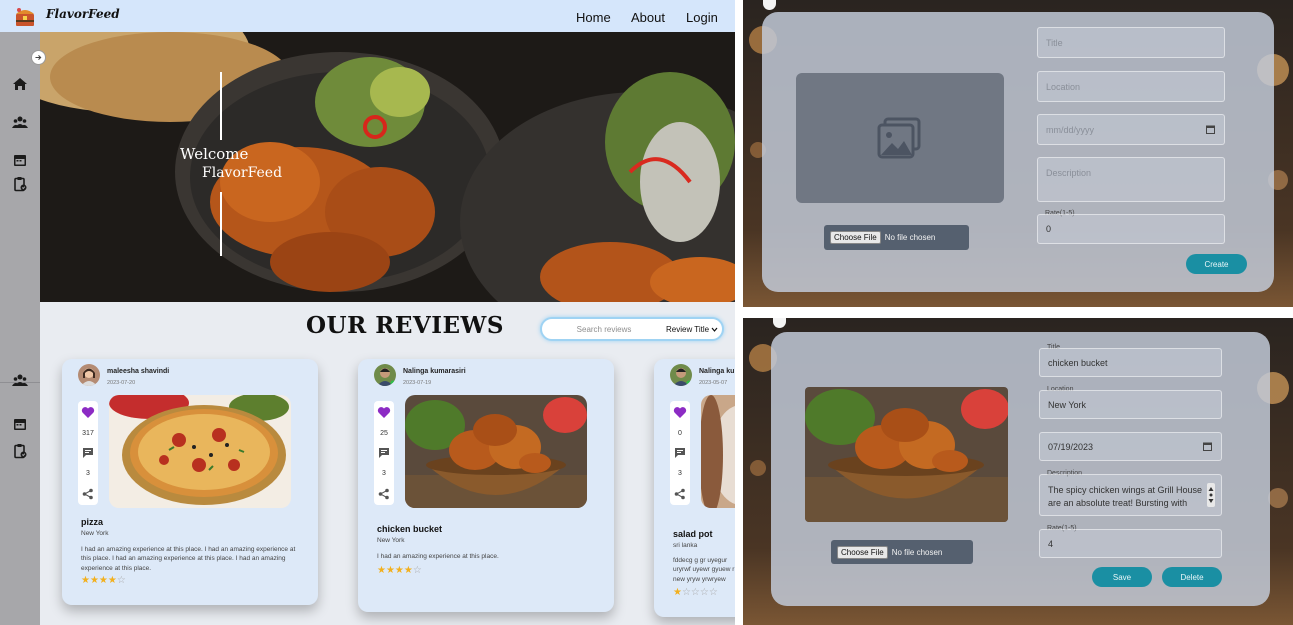  What do you see at coordinates (699, 592) in the screenshot?
I see `star-empty-icon: ☆☆☆☆` at bounding box center [699, 592].